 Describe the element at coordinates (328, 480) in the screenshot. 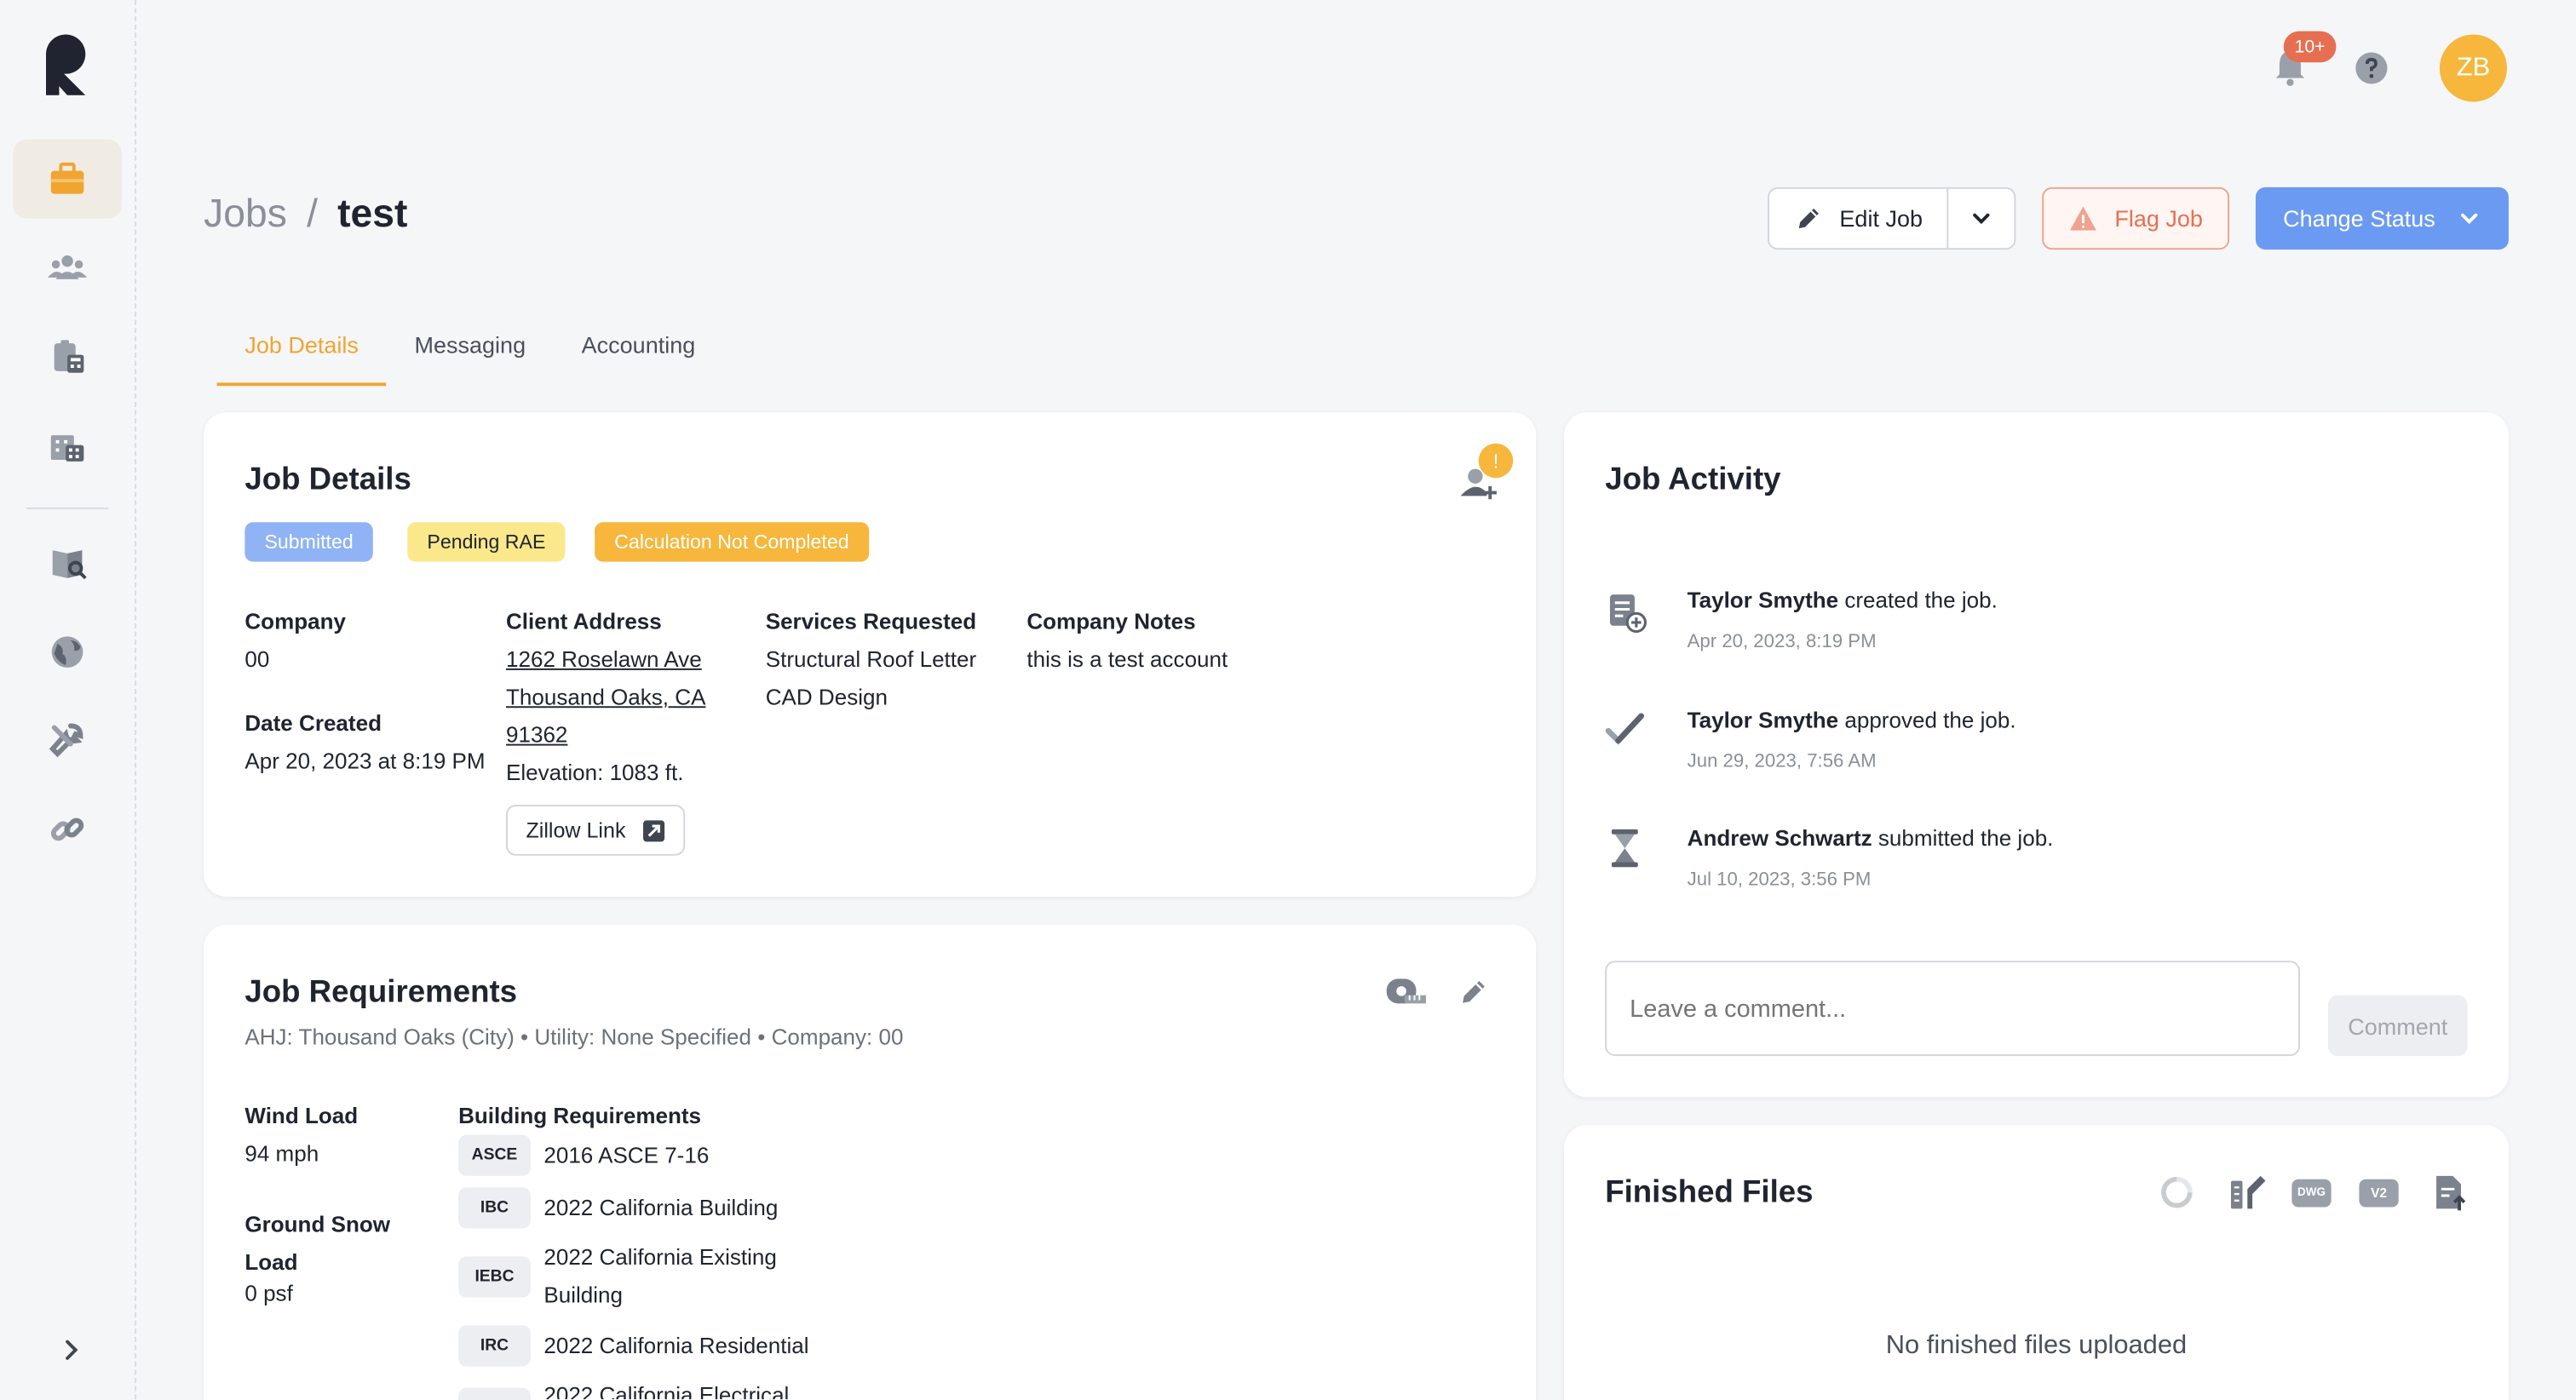

I see `job-details-title: Job Details` at that location.